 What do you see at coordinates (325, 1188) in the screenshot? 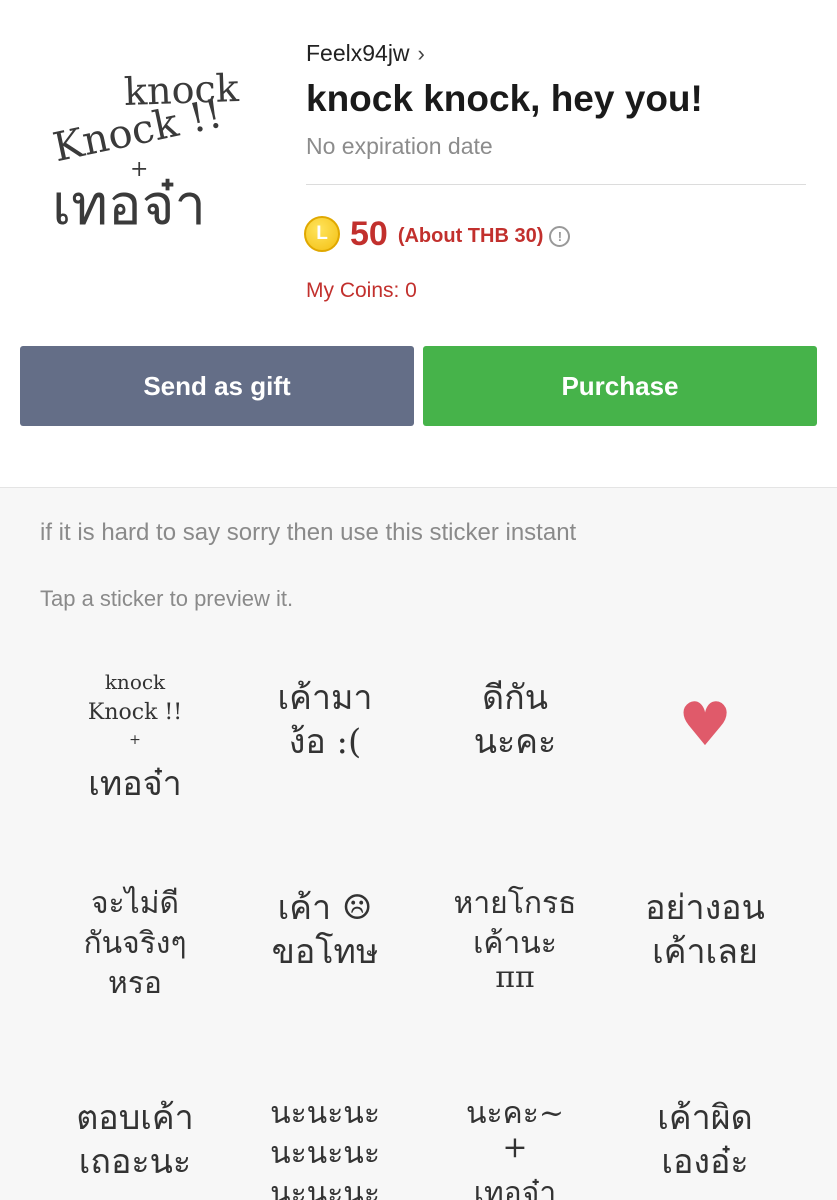
I see `sticker-text: นะนะนะ` at bounding box center [325, 1188].